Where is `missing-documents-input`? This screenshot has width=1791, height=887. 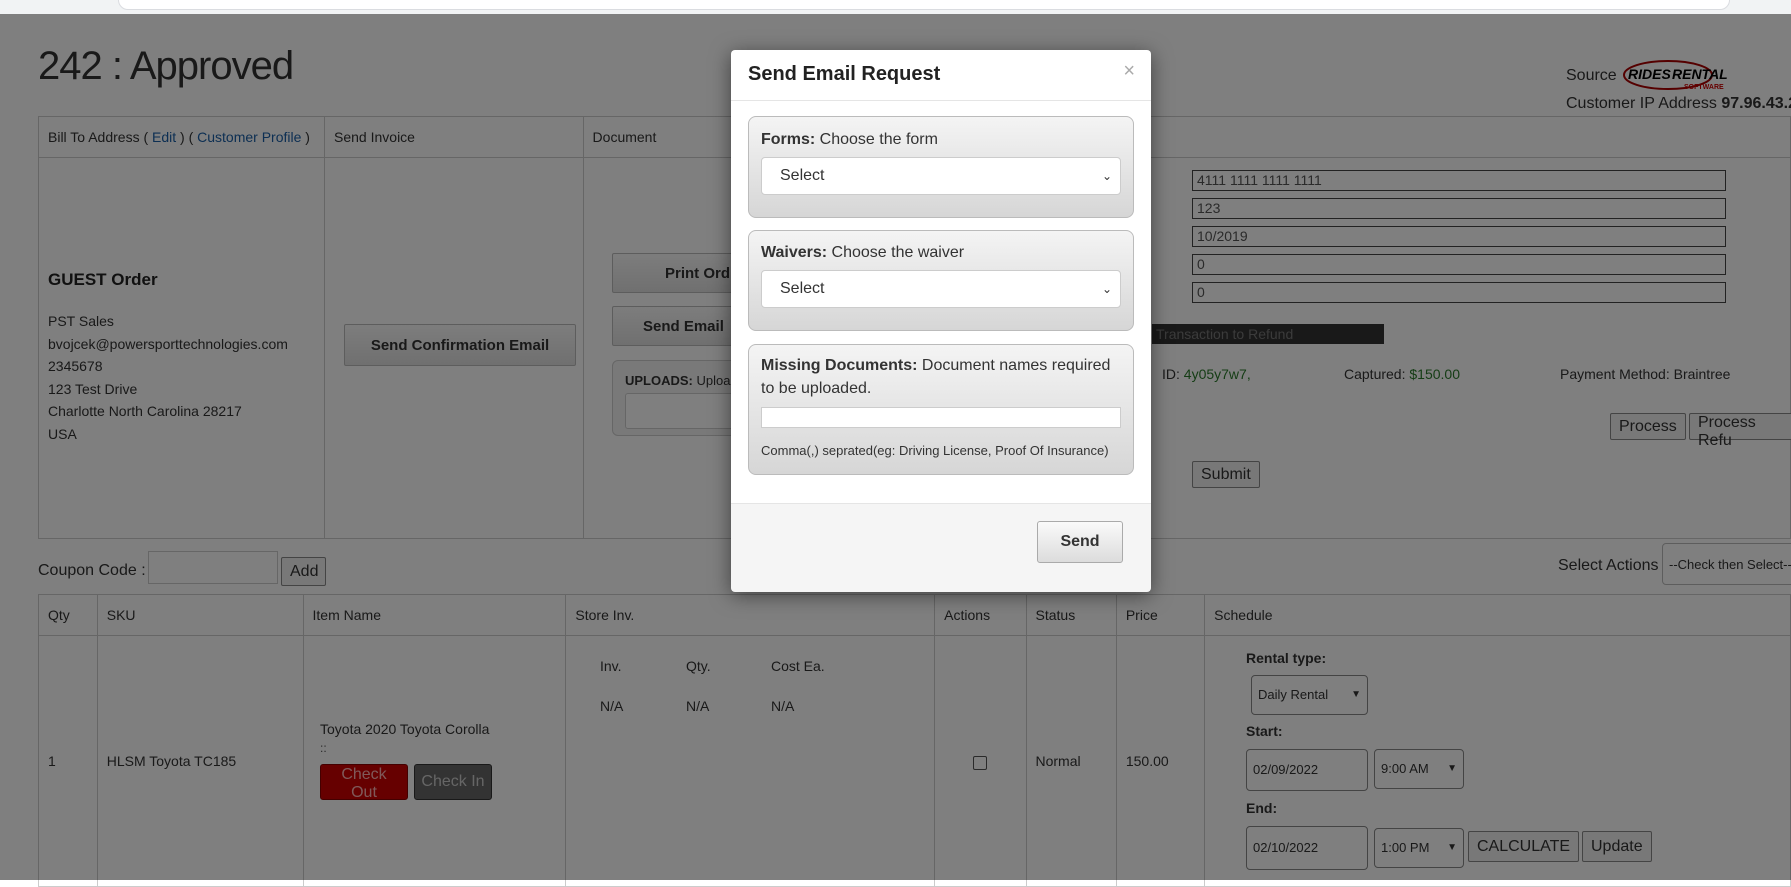 missing-documents-input is located at coordinates (941, 417).